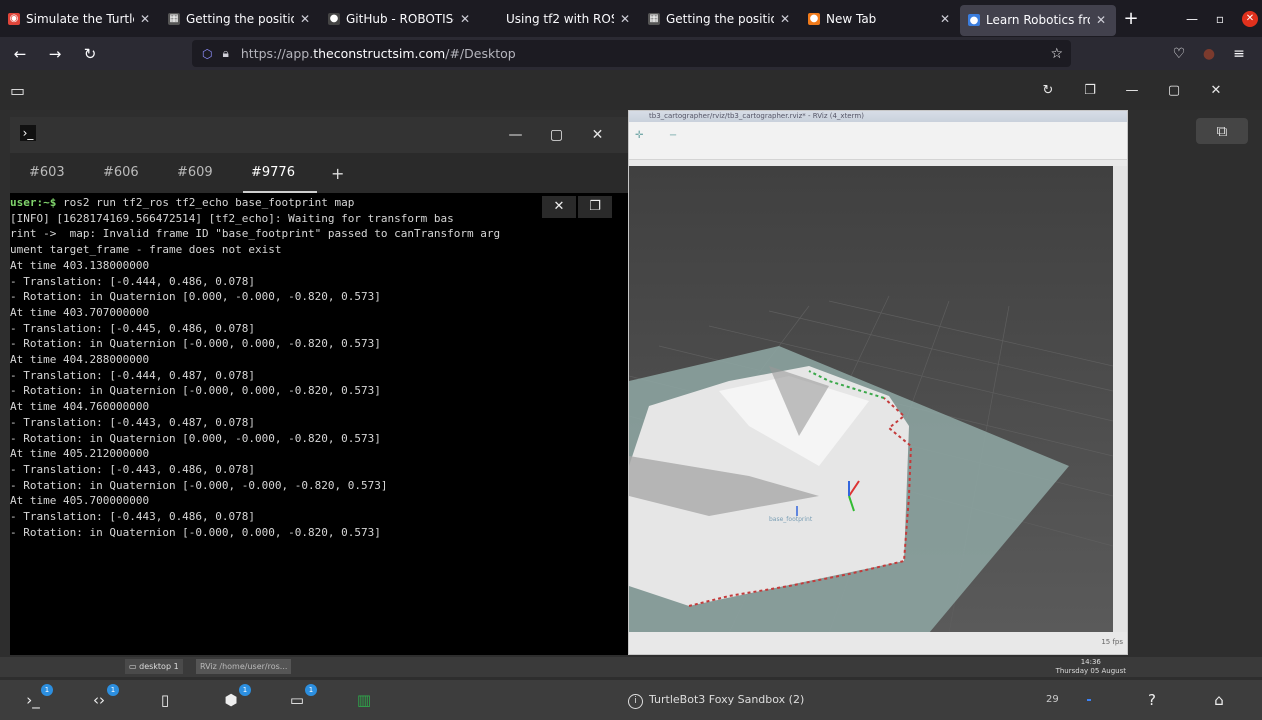 The width and height of the screenshot is (1262, 720). What do you see at coordinates (727, 699) in the screenshot?
I see `sandbox-name: TurtleBot3 Foxy Sandbox (2)` at bounding box center [727, 699].